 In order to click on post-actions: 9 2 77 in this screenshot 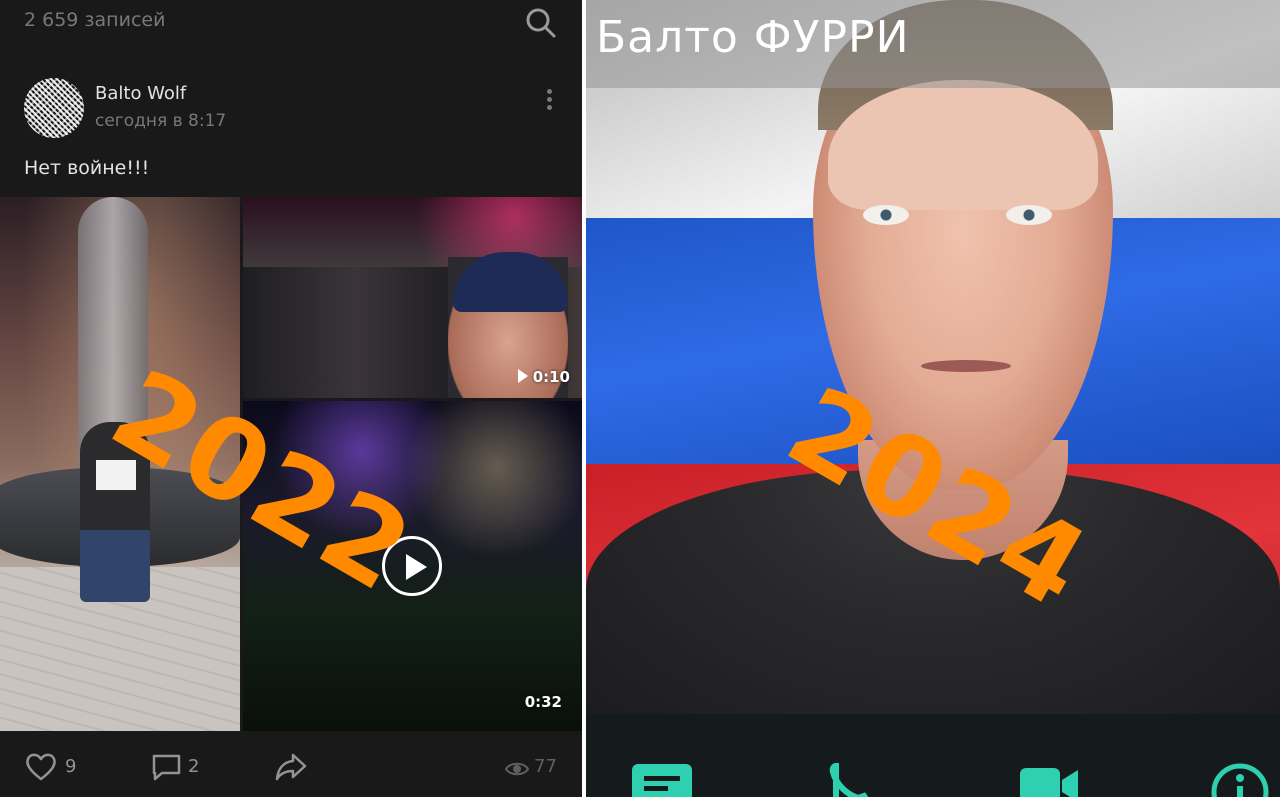, I will do `click(291, 766)`.